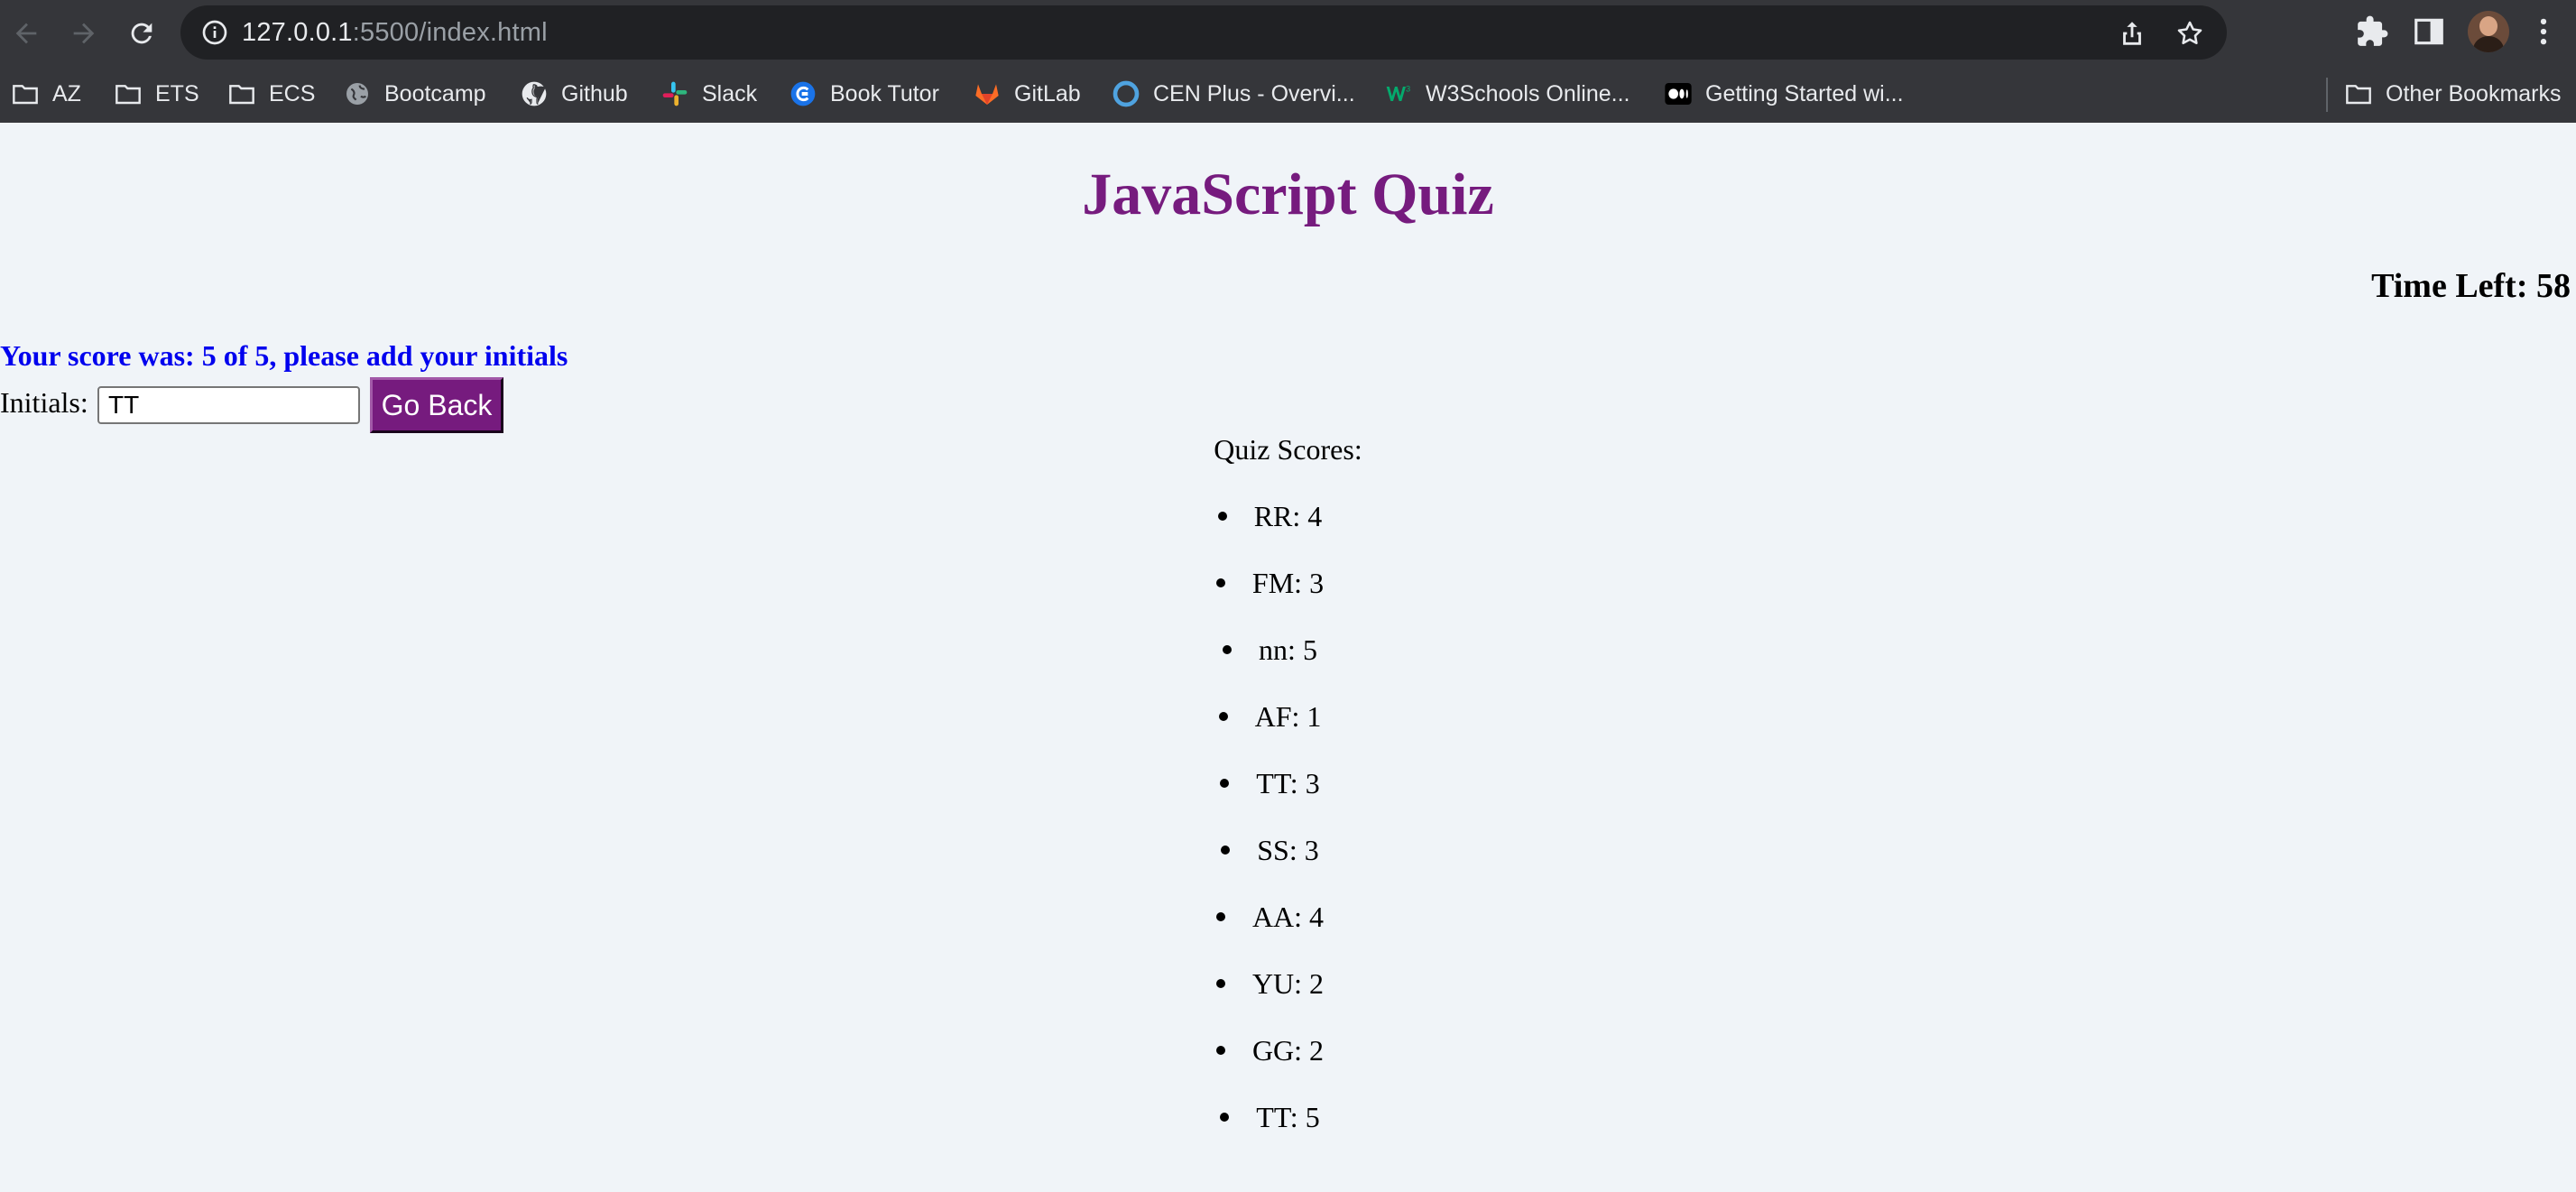 The height and width of the screenshot is (1192, 2576). I want to click on w3schools-icon: 3, so click(1398, 92).